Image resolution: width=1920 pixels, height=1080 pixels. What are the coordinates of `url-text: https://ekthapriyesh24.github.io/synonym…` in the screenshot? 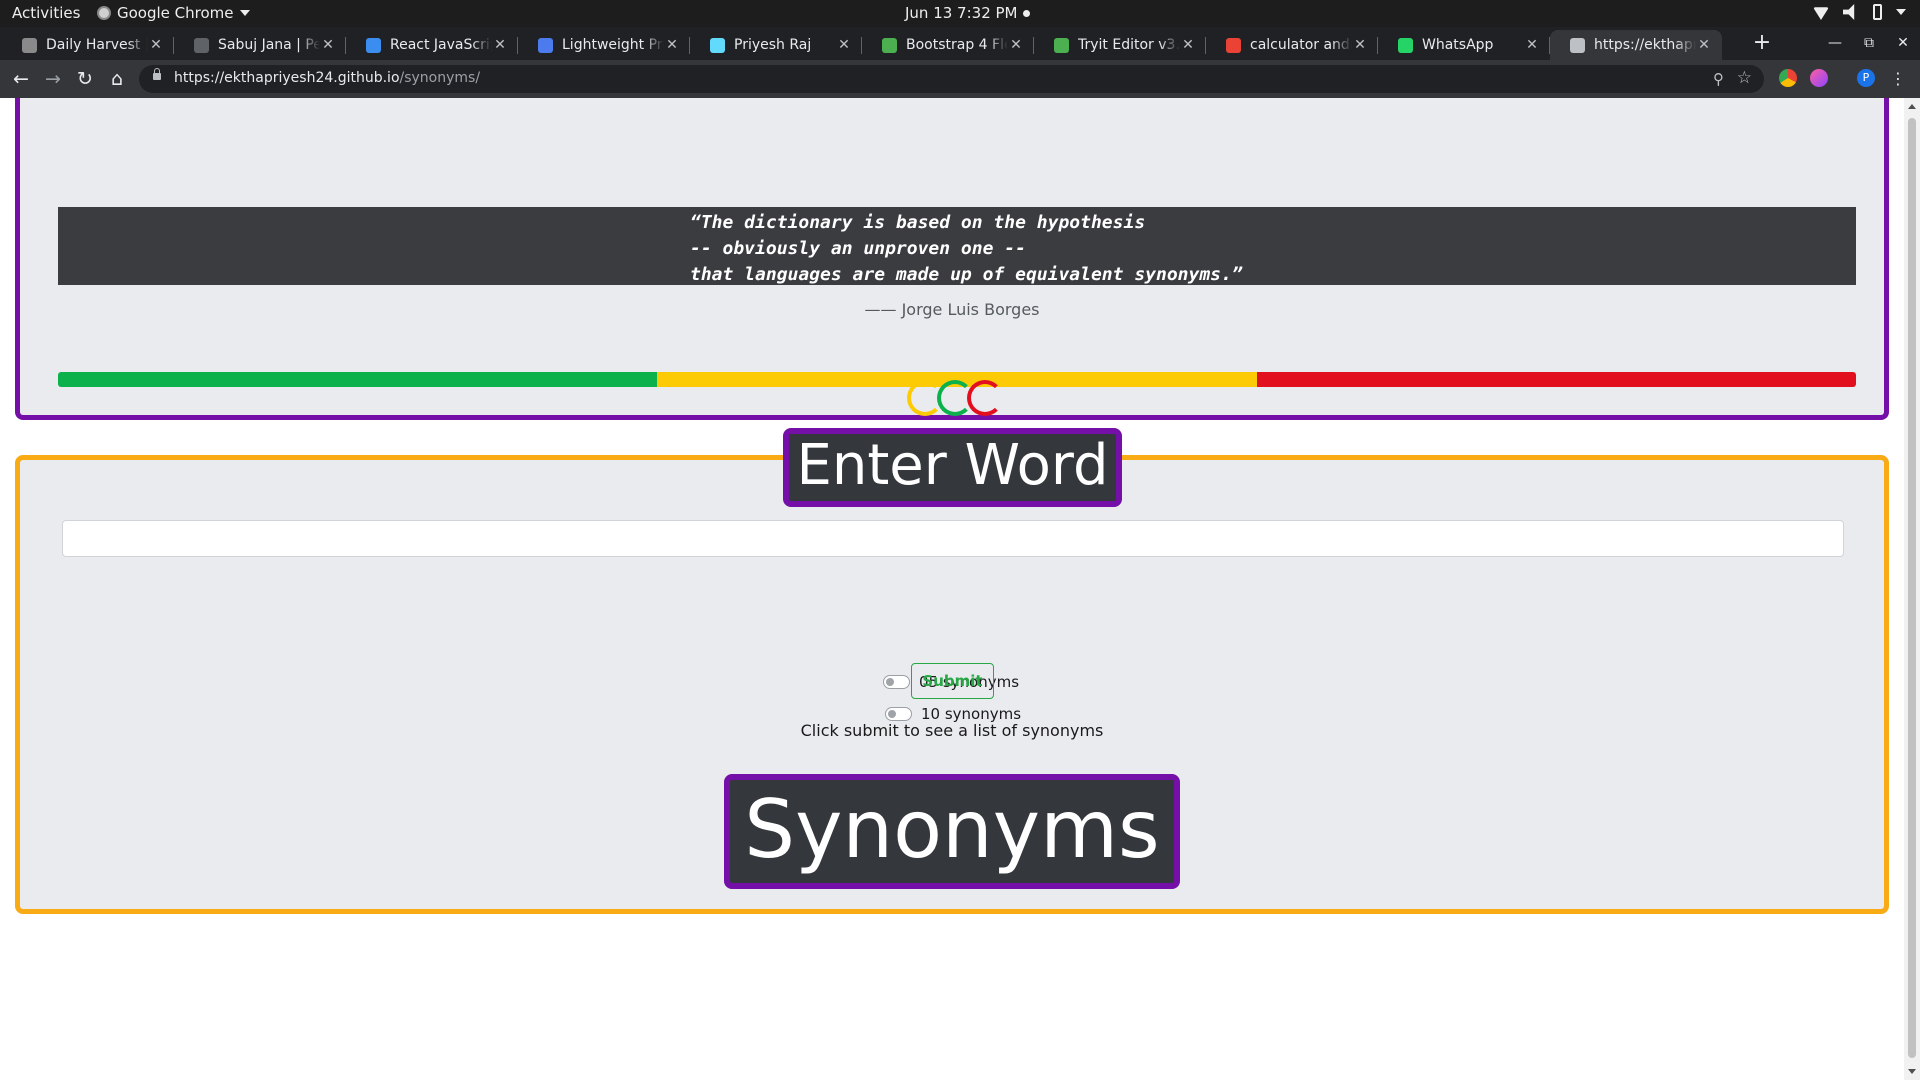 It's located at (327, 78).